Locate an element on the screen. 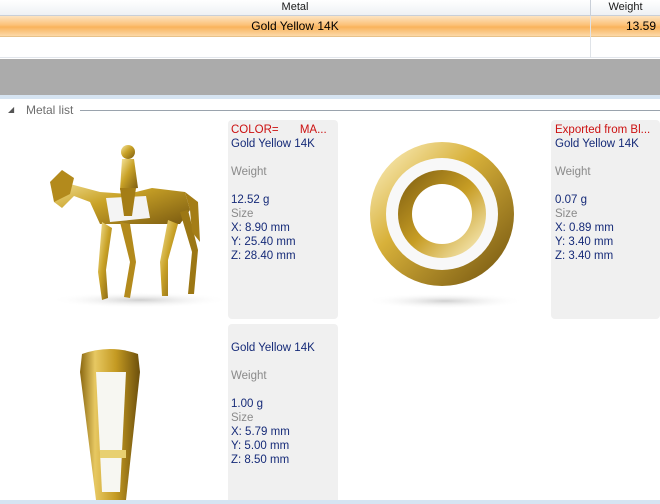 Image resolution: width=660 pixels, height=504 pixels. group-title: Metal list is located at coordinates (50, 110).